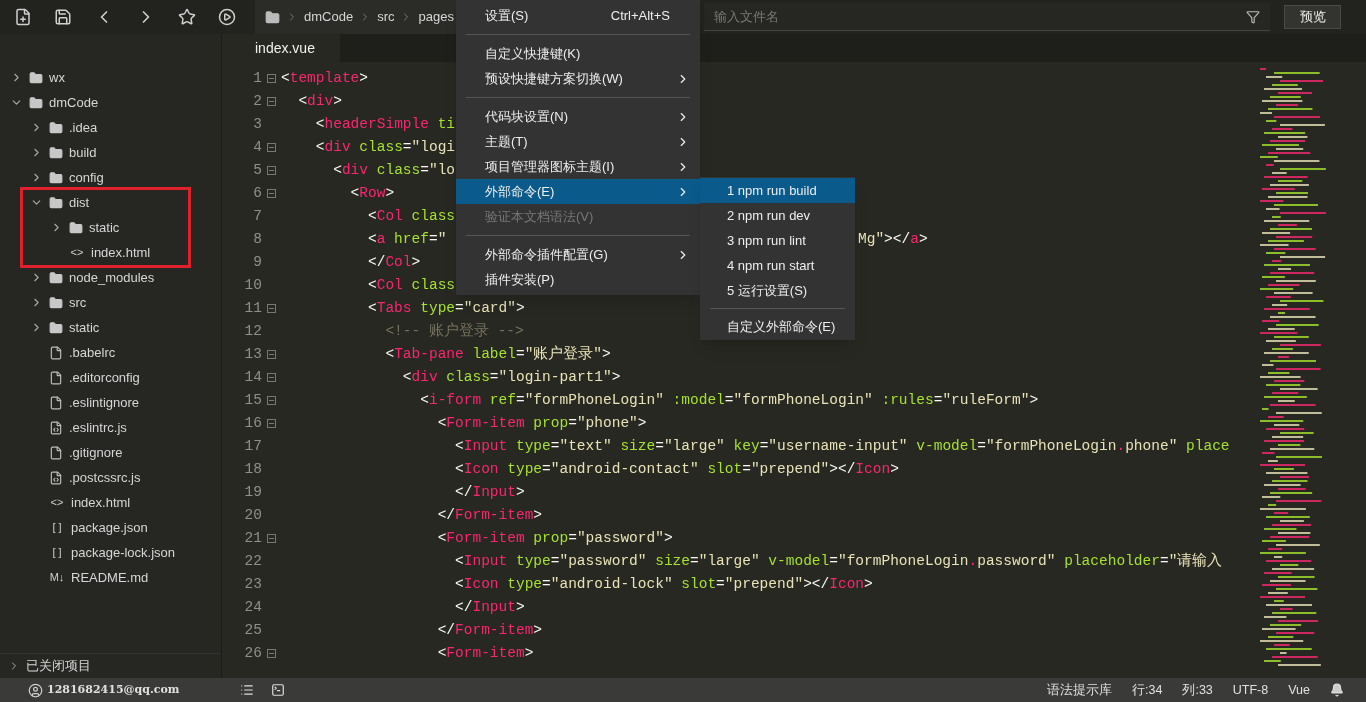  What do you see at coordinates (1337, 690) in the screenshot?
I see `bell-icon` at bounding box center [1337, 690].